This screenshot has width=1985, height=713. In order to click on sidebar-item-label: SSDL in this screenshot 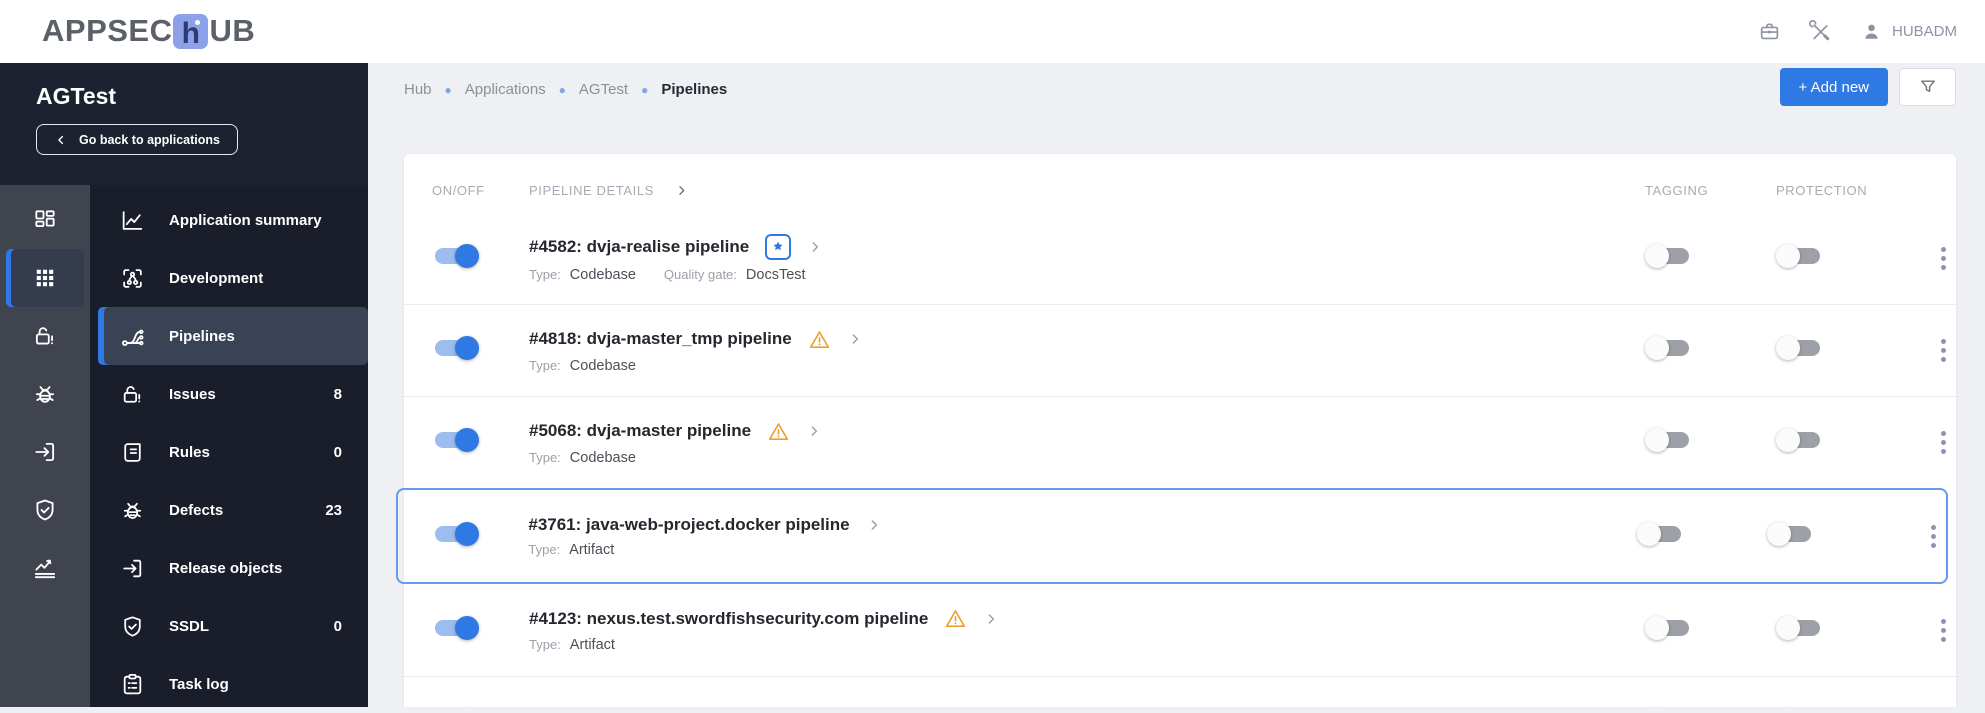, I will do `click(189, 626)`.